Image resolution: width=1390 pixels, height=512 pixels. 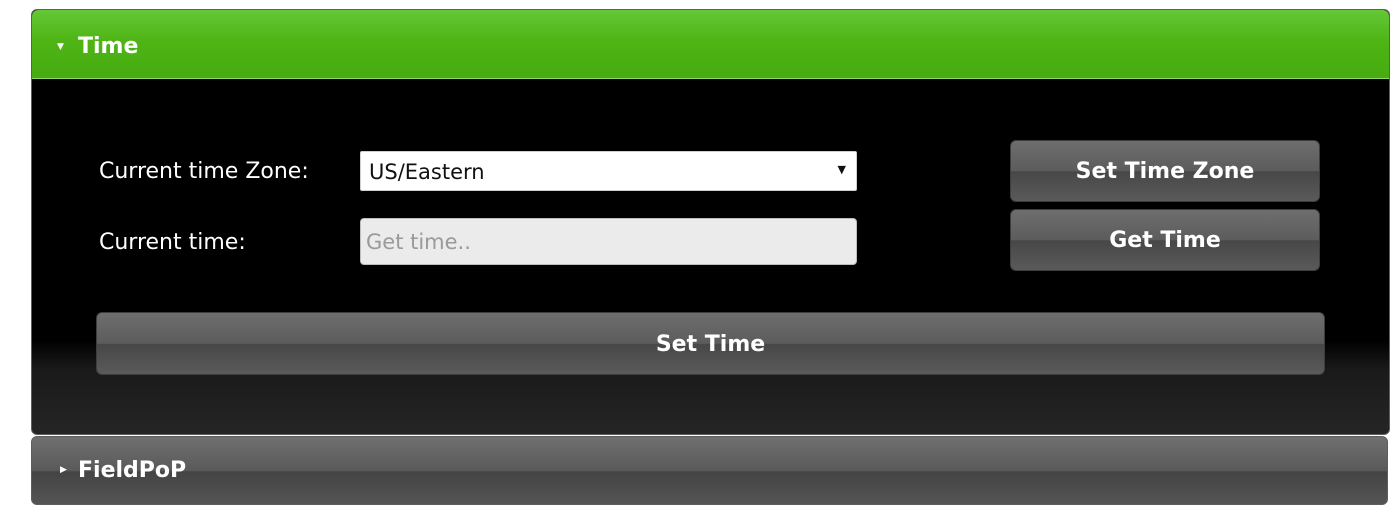 What do you see at coordinates (710, 343) in the screenshot?
I see `set-time-button: Set Time` at bounding box center [710, 343].